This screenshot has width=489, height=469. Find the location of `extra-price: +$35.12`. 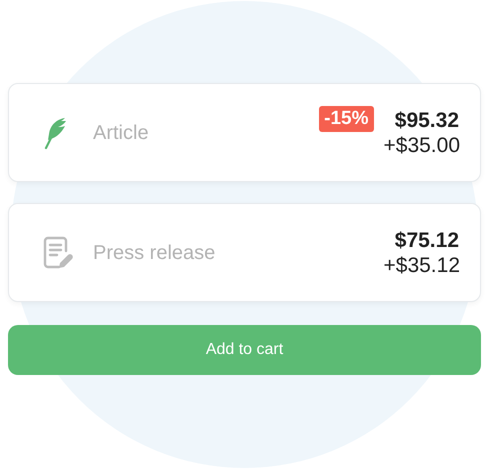

extra-price: +$35.12 is located at coordinates (422, 265).